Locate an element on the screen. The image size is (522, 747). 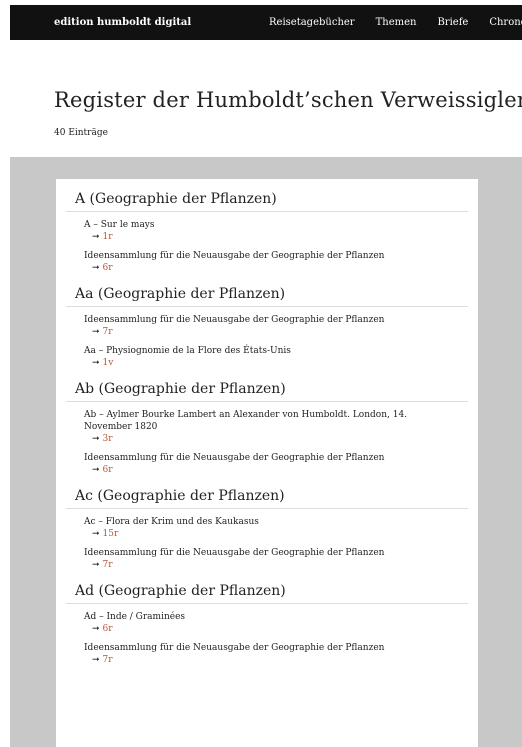
folio-link: 3r is located at coordinates (108, 439).